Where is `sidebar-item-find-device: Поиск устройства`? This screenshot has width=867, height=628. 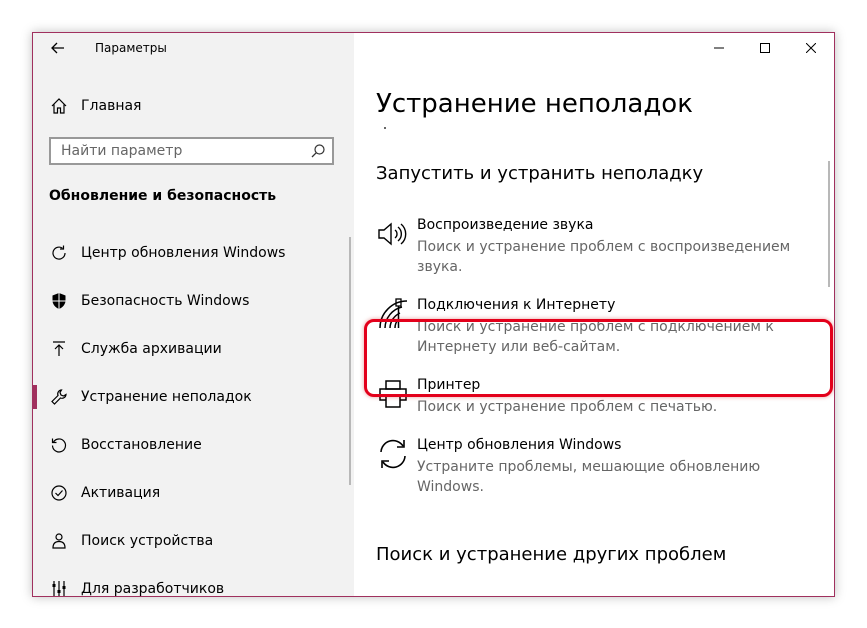 sidebar-item-find-device: Поиск устройства is located at coordinates (193, 541).